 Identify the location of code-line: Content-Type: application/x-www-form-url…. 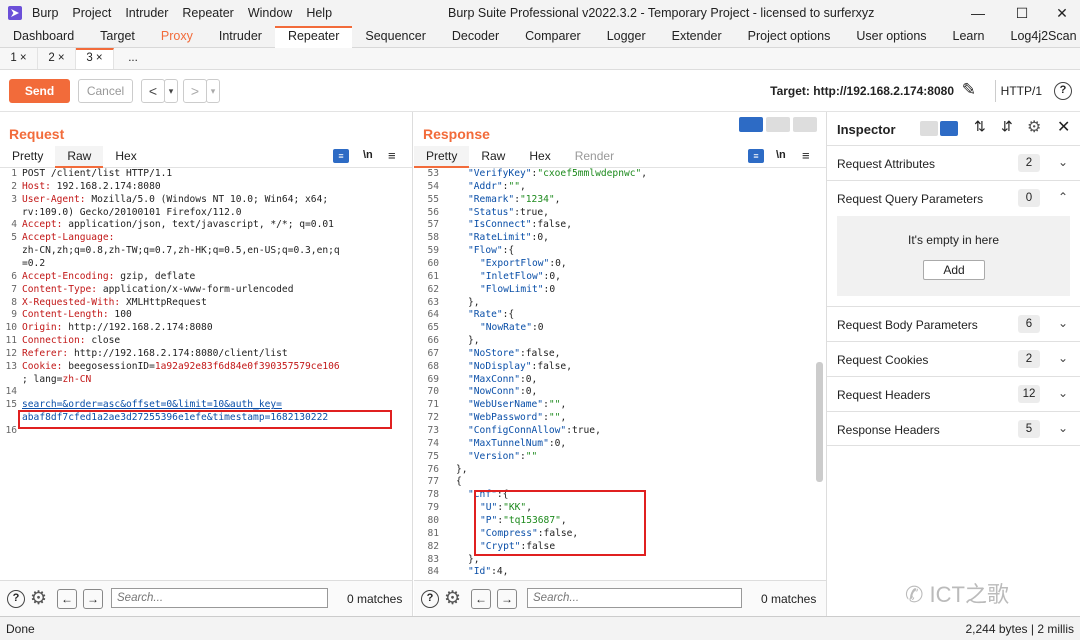
(158, 289).